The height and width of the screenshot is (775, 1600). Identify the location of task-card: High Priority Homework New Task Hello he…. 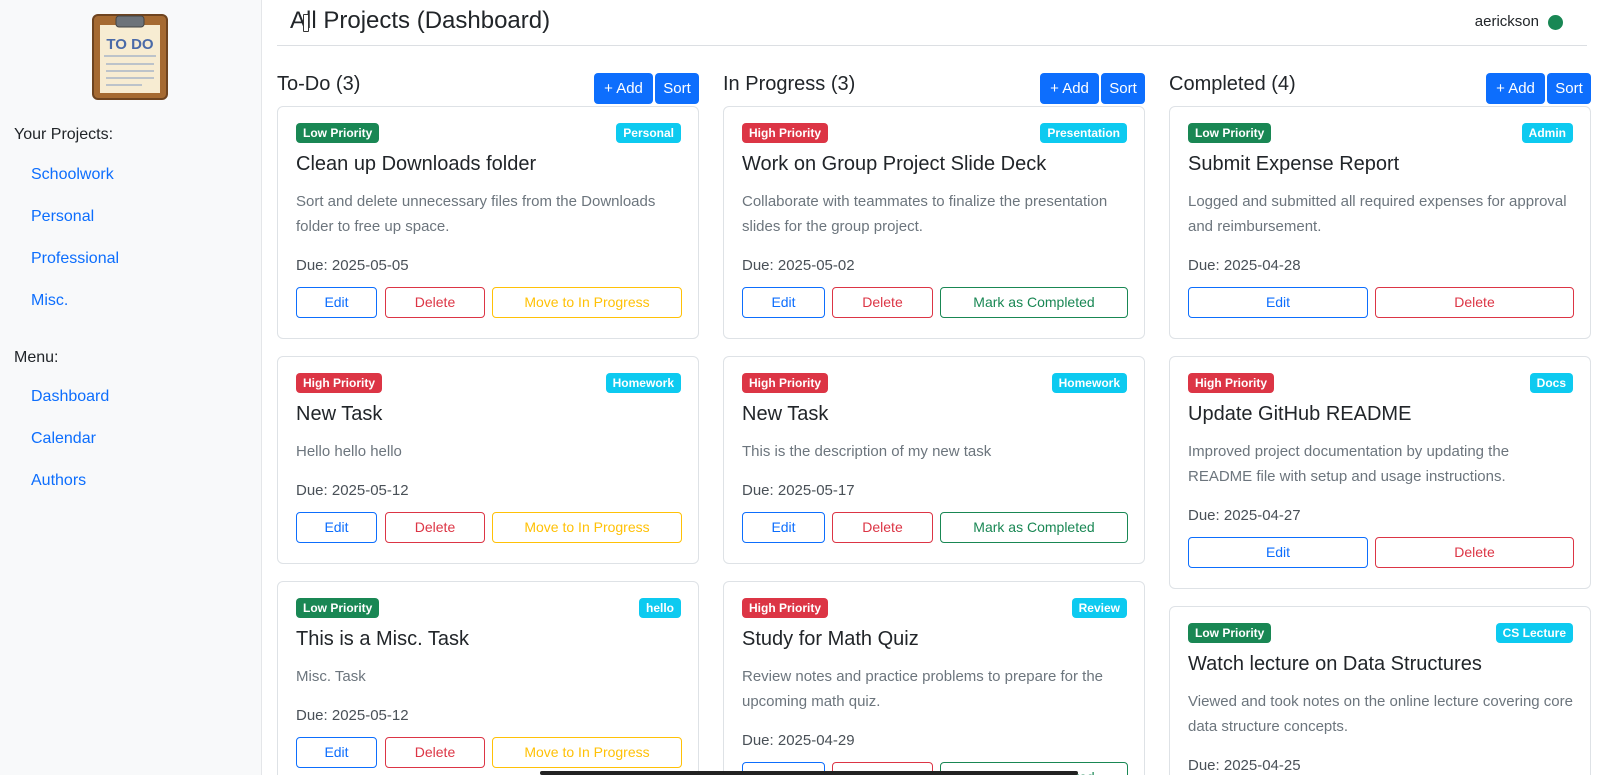
(488, 460).